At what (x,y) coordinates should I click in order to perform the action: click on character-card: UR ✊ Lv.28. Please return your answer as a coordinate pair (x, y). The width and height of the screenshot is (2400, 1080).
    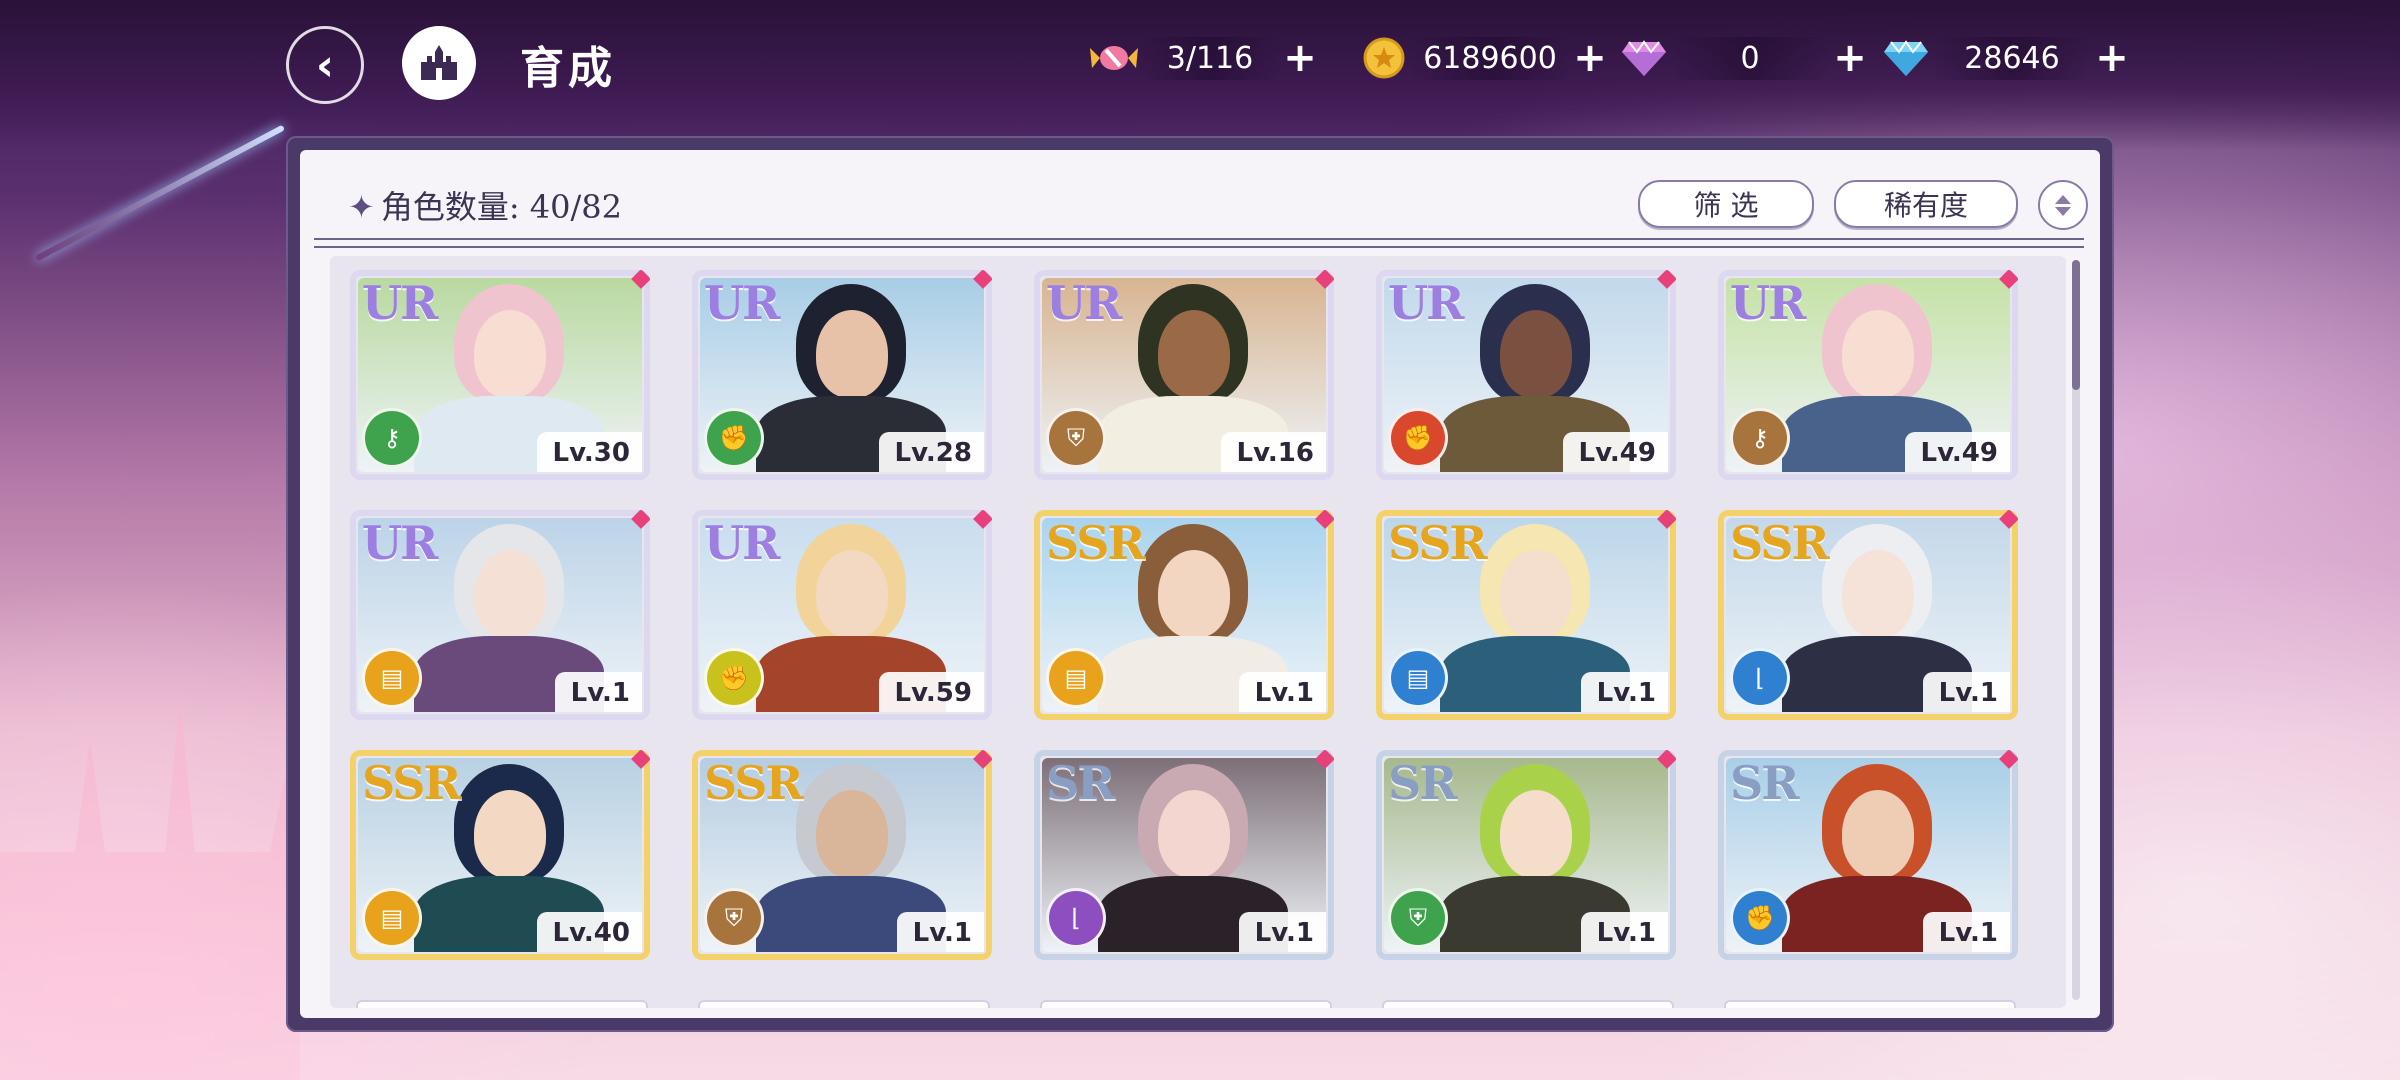
    Looking at the image, I should click on (842, 375).